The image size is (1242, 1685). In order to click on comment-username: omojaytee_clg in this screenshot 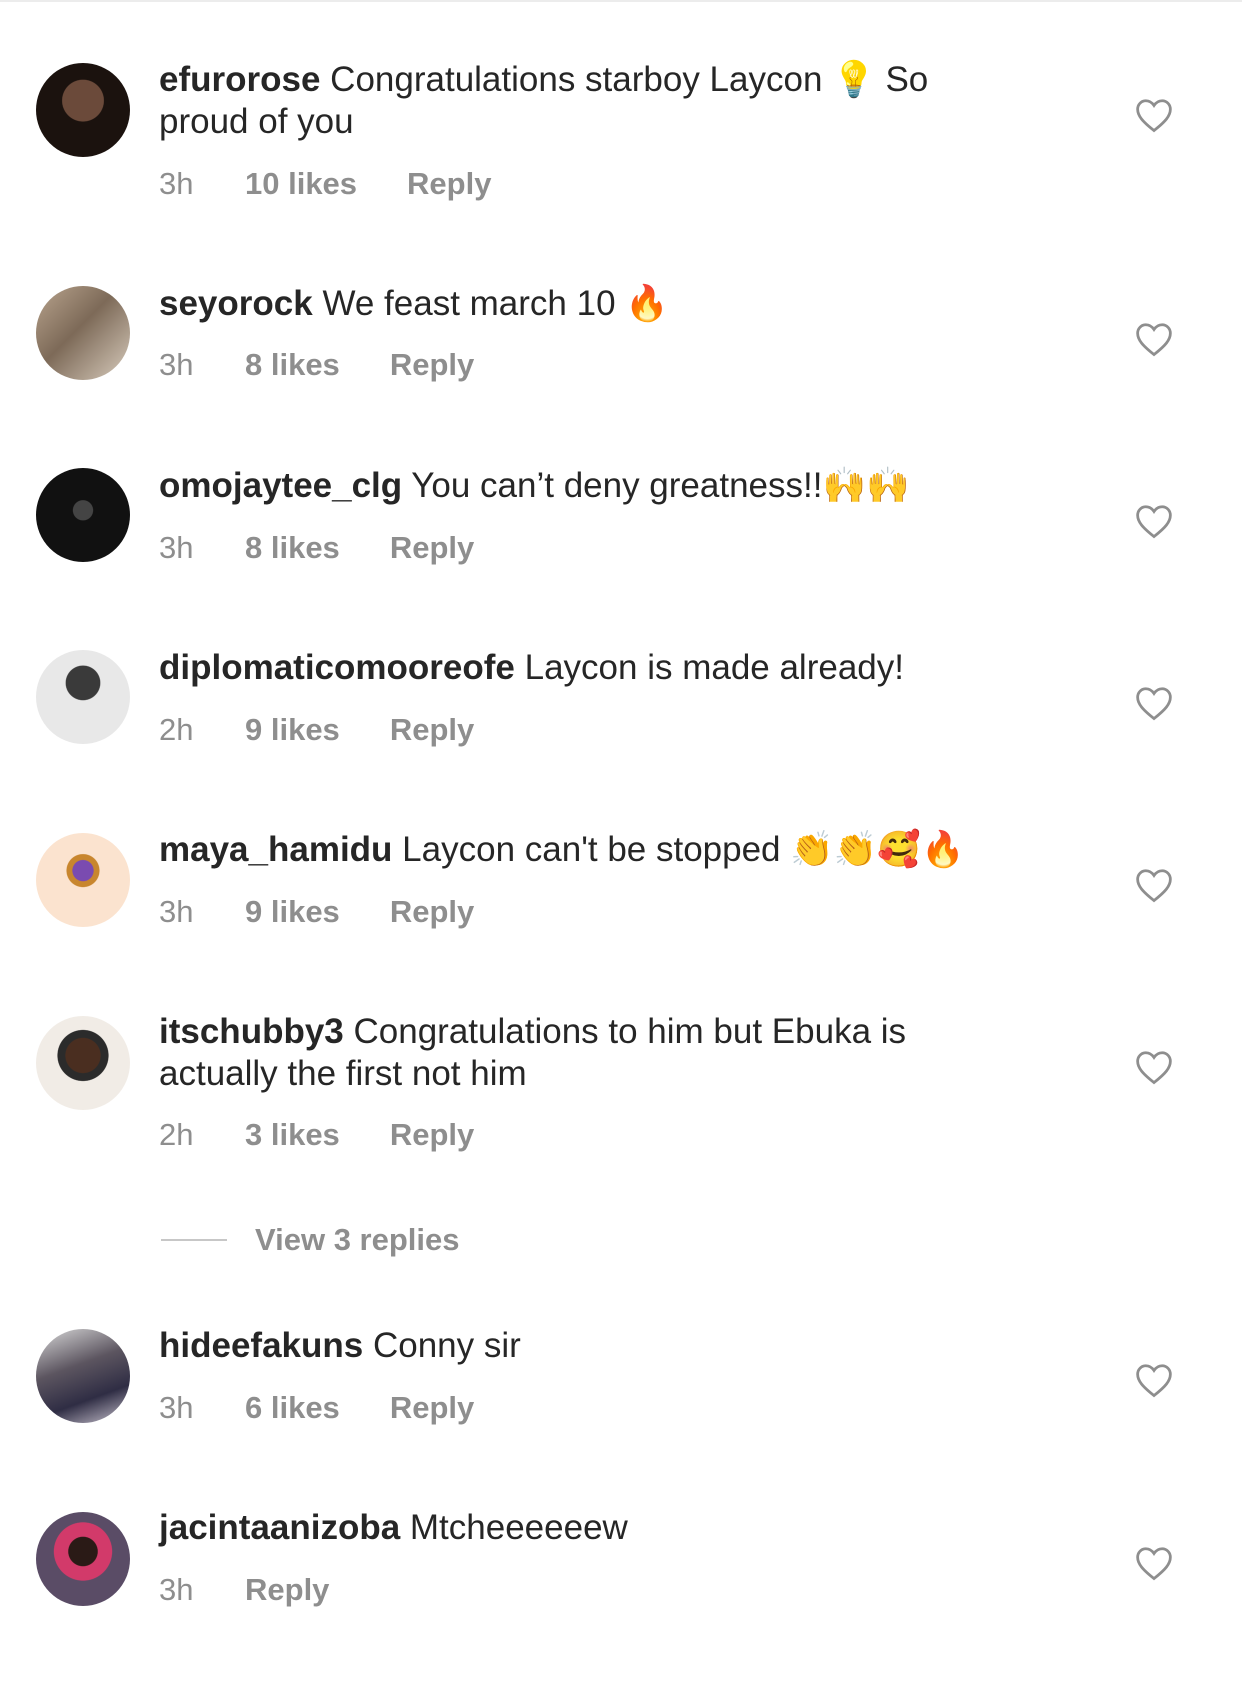, I will do `click(280, 485)`.